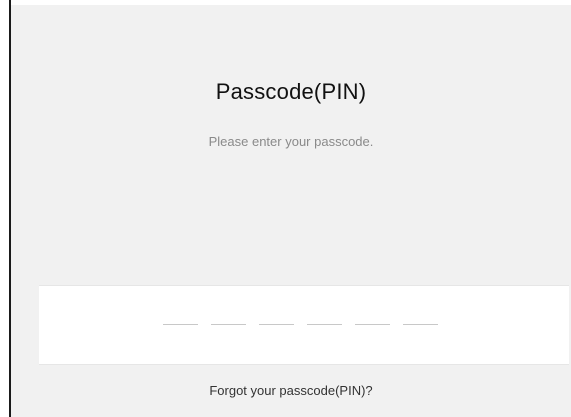  I want to click on pin-slots, so click(300, 324).